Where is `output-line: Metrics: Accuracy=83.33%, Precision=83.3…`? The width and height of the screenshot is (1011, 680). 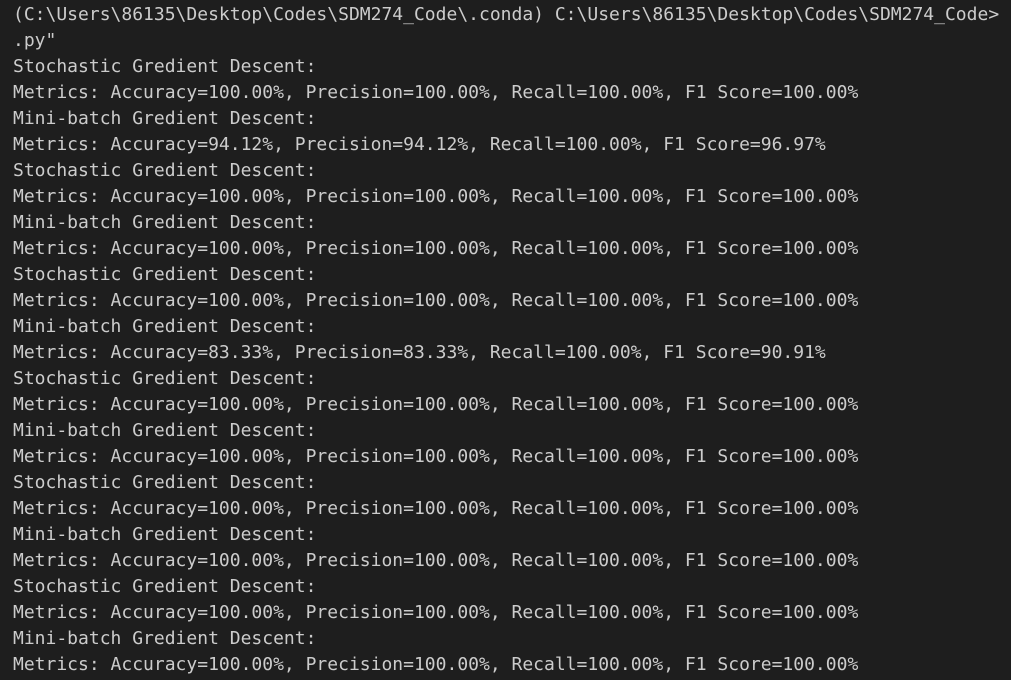
output-line: Metrics: Accuracy=83.33%, Precision=83.3… is located at coordinates (419, 352).